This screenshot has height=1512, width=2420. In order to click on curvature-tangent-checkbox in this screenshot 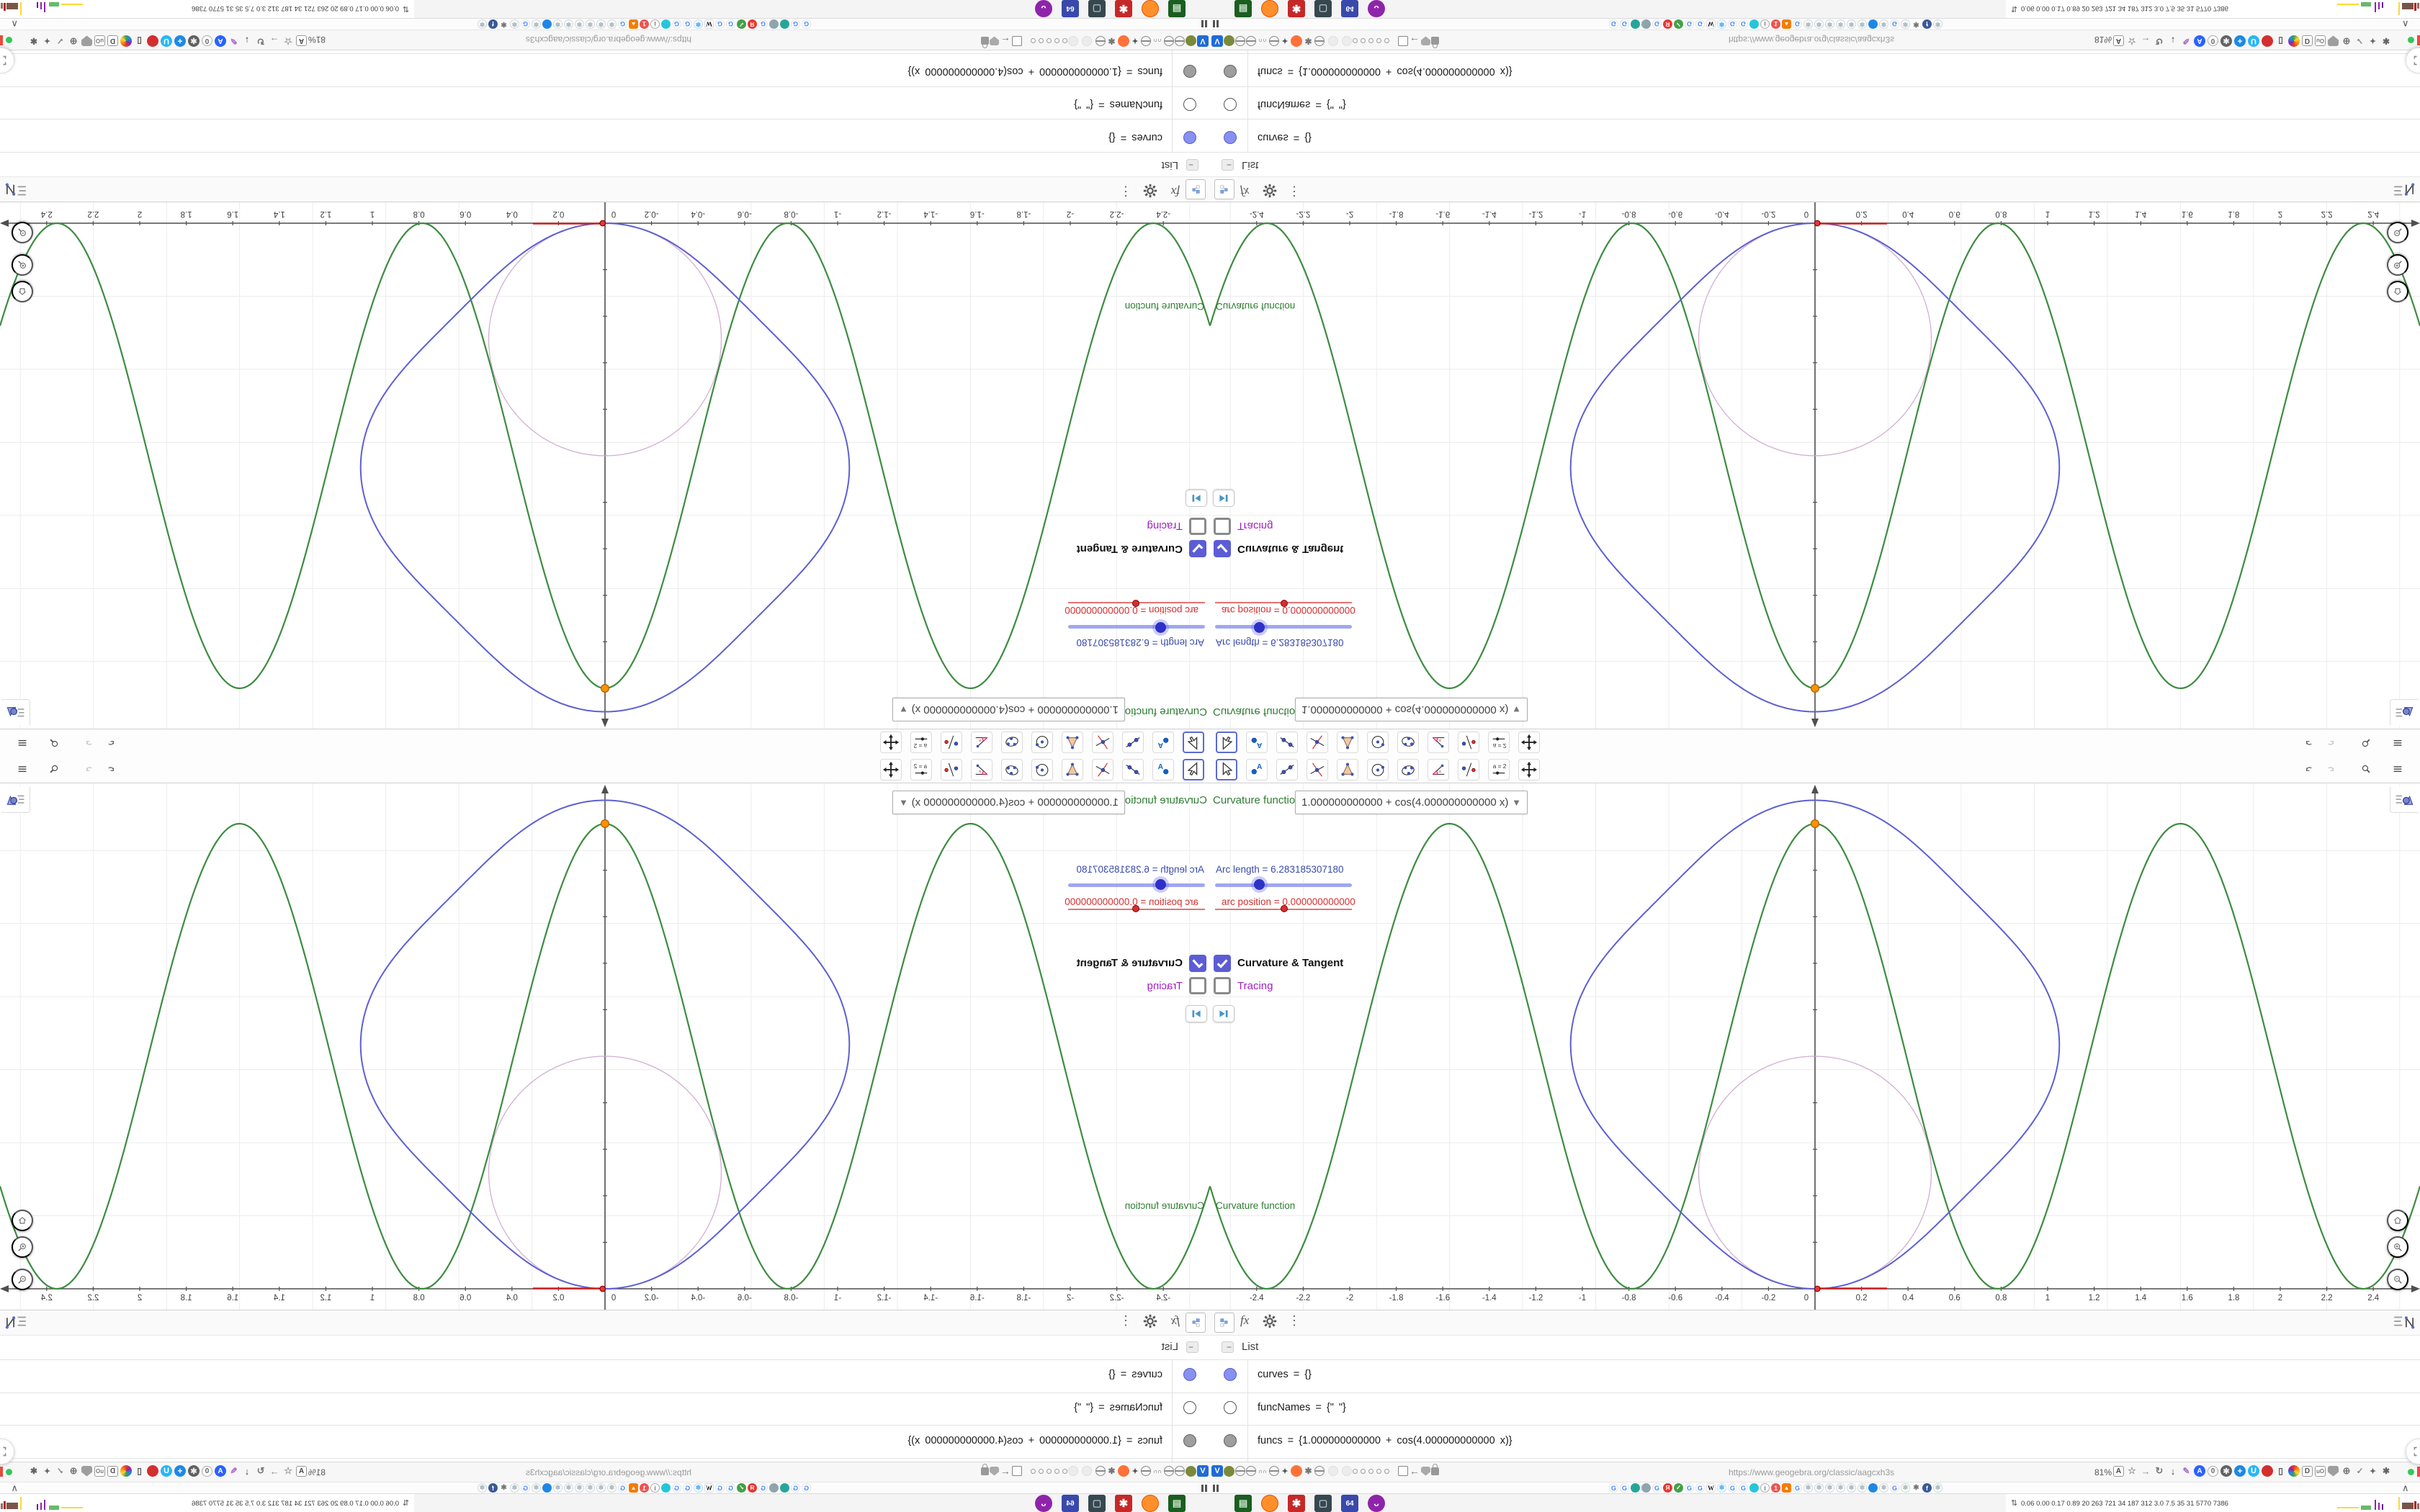, I will do `click(1222, 548)`.